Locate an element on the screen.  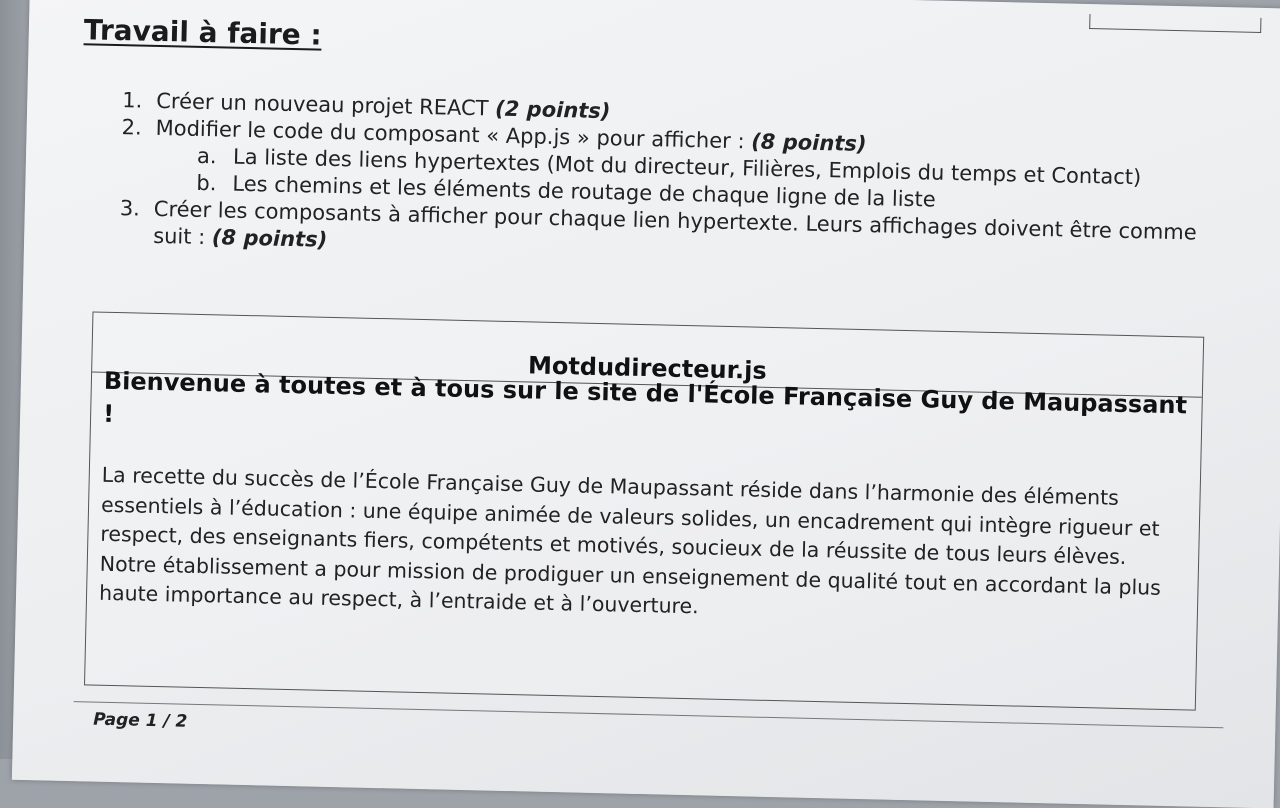
page-number: Page 1 / 2 is located at coordinates (140, 720).